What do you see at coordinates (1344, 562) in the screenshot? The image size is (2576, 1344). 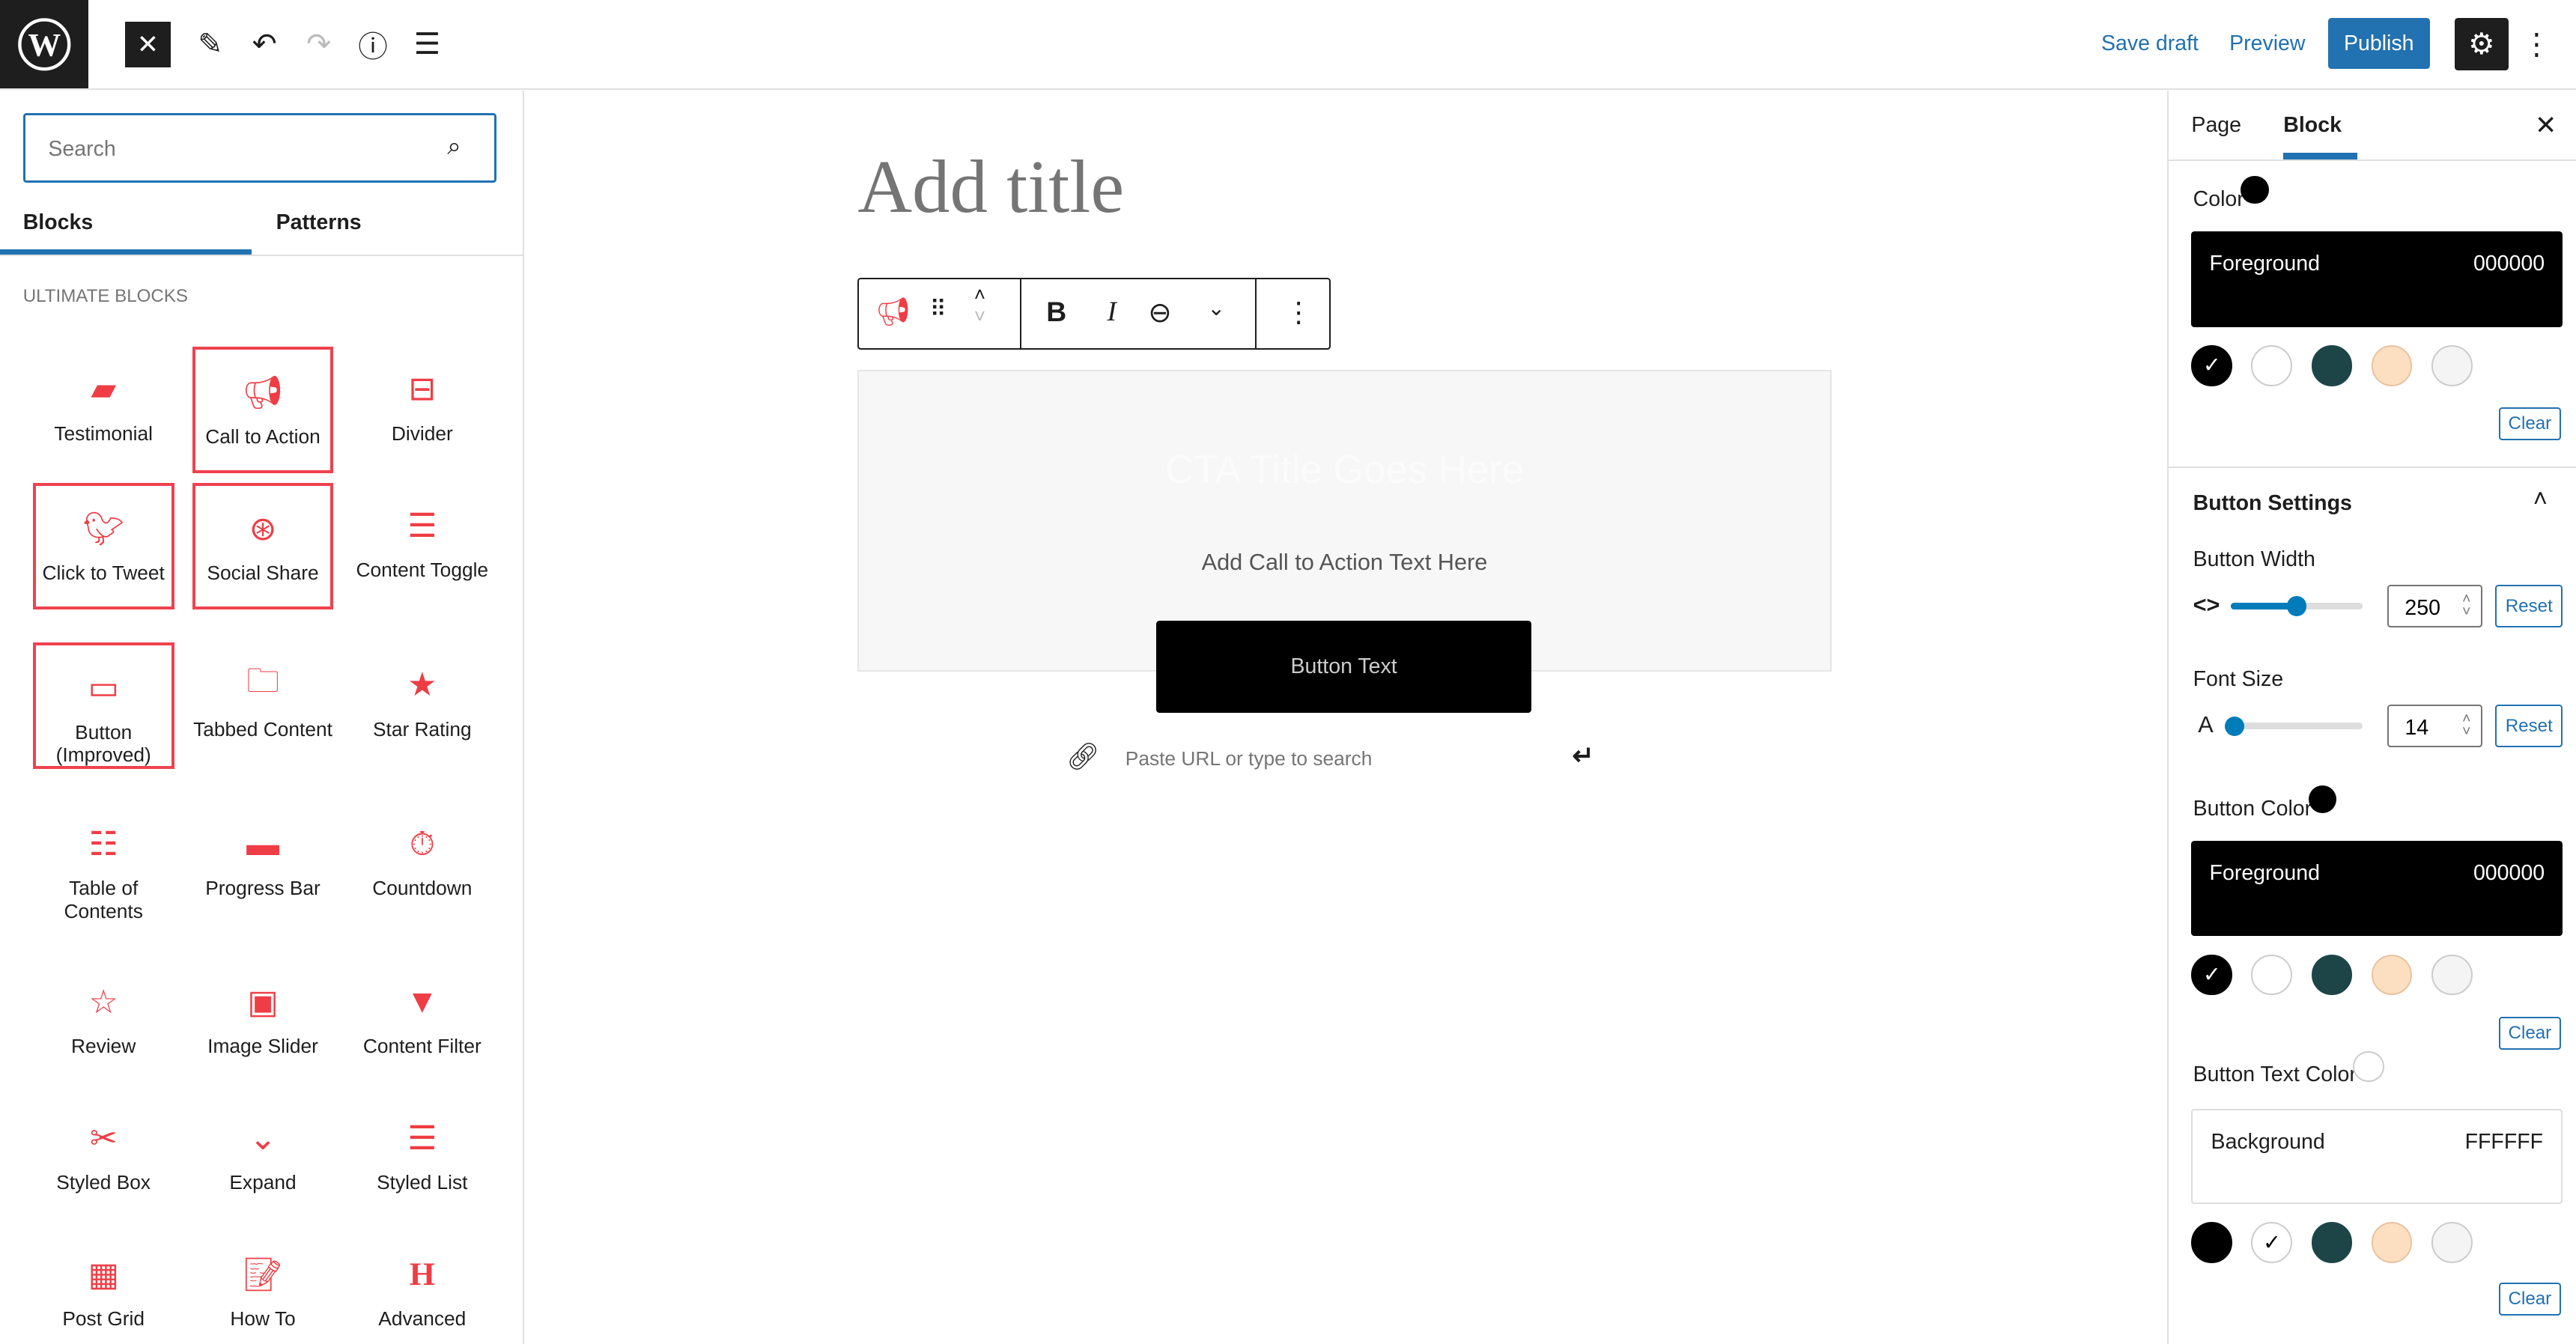 I see `cta-text: Add Call to Action Text Here` at bounding box center [1344, 562].